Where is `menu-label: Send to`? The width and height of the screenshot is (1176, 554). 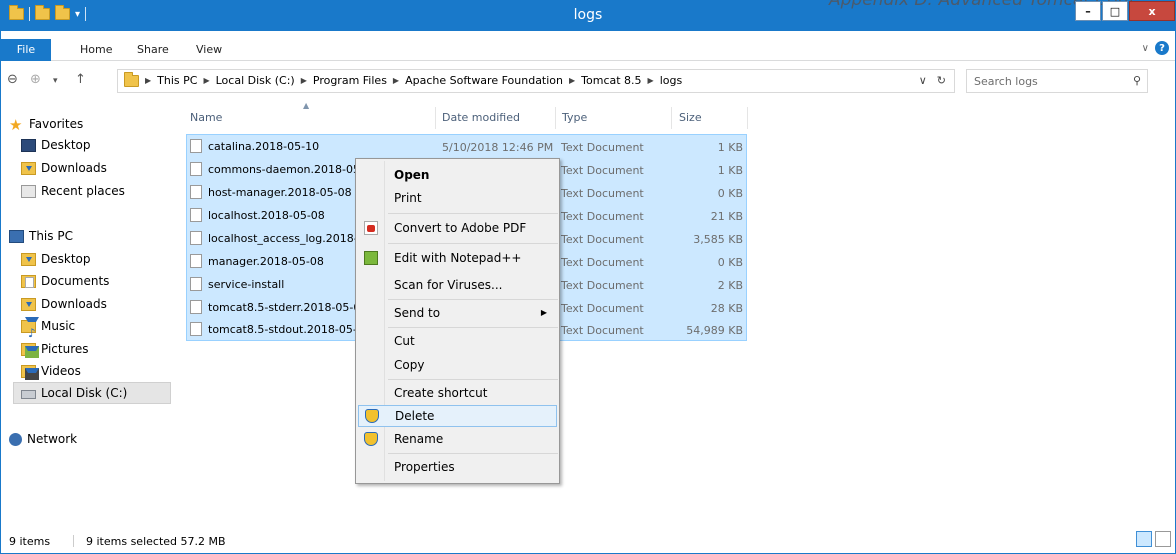
menu-label: Send to is located at coordinates (417, 313).